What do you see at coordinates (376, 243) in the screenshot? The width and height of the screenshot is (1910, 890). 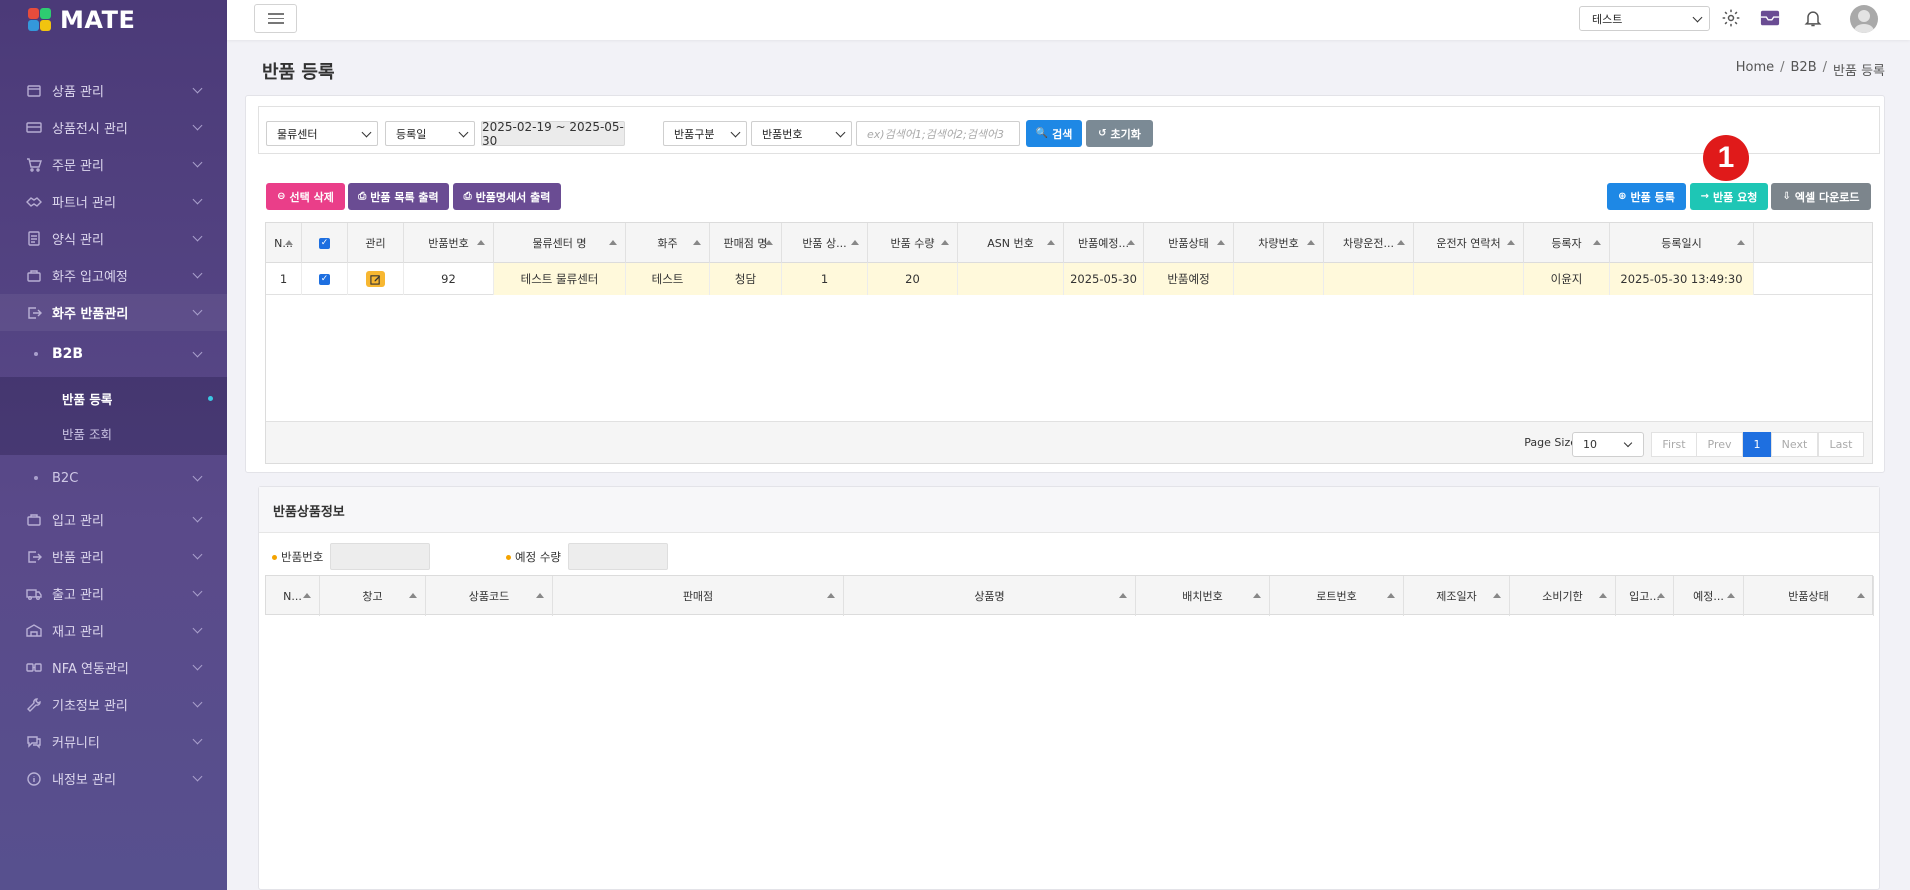 I see `grid-col-2: 관리` at bounding box center [376, 243].